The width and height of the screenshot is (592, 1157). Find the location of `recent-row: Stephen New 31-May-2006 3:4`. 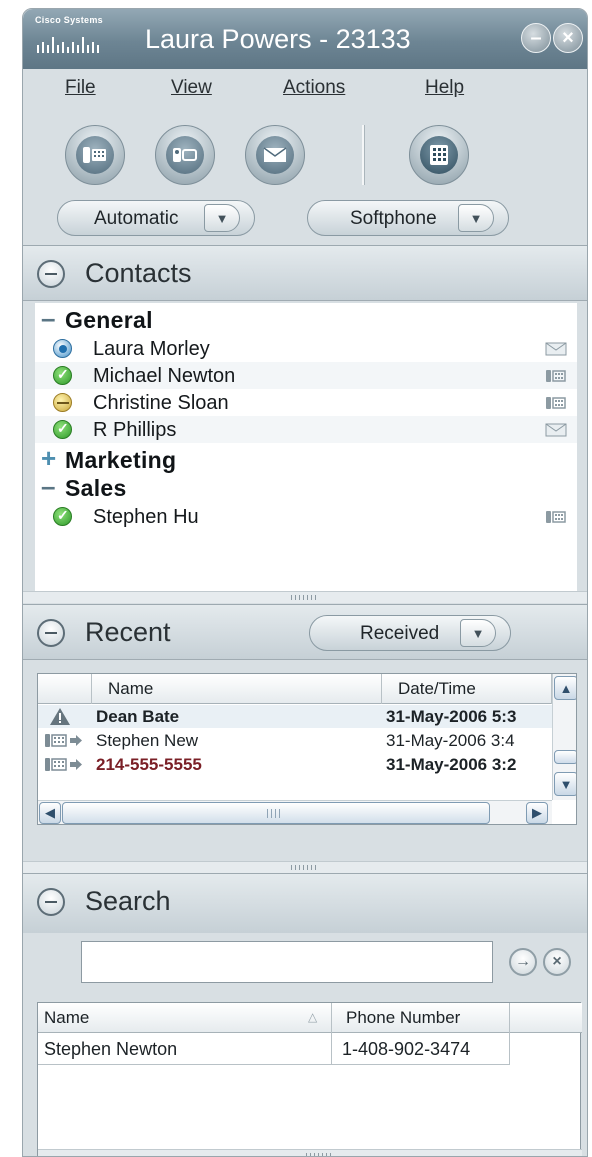

recent-row: Stephen New 31-May-2006 3:4 is located at coordinates (295, 740).